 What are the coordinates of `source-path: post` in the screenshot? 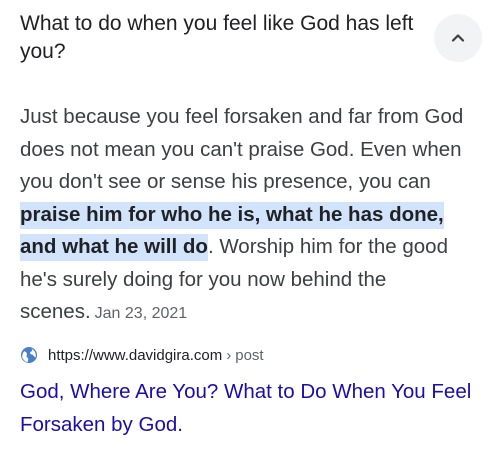 It's located at (249, 355).